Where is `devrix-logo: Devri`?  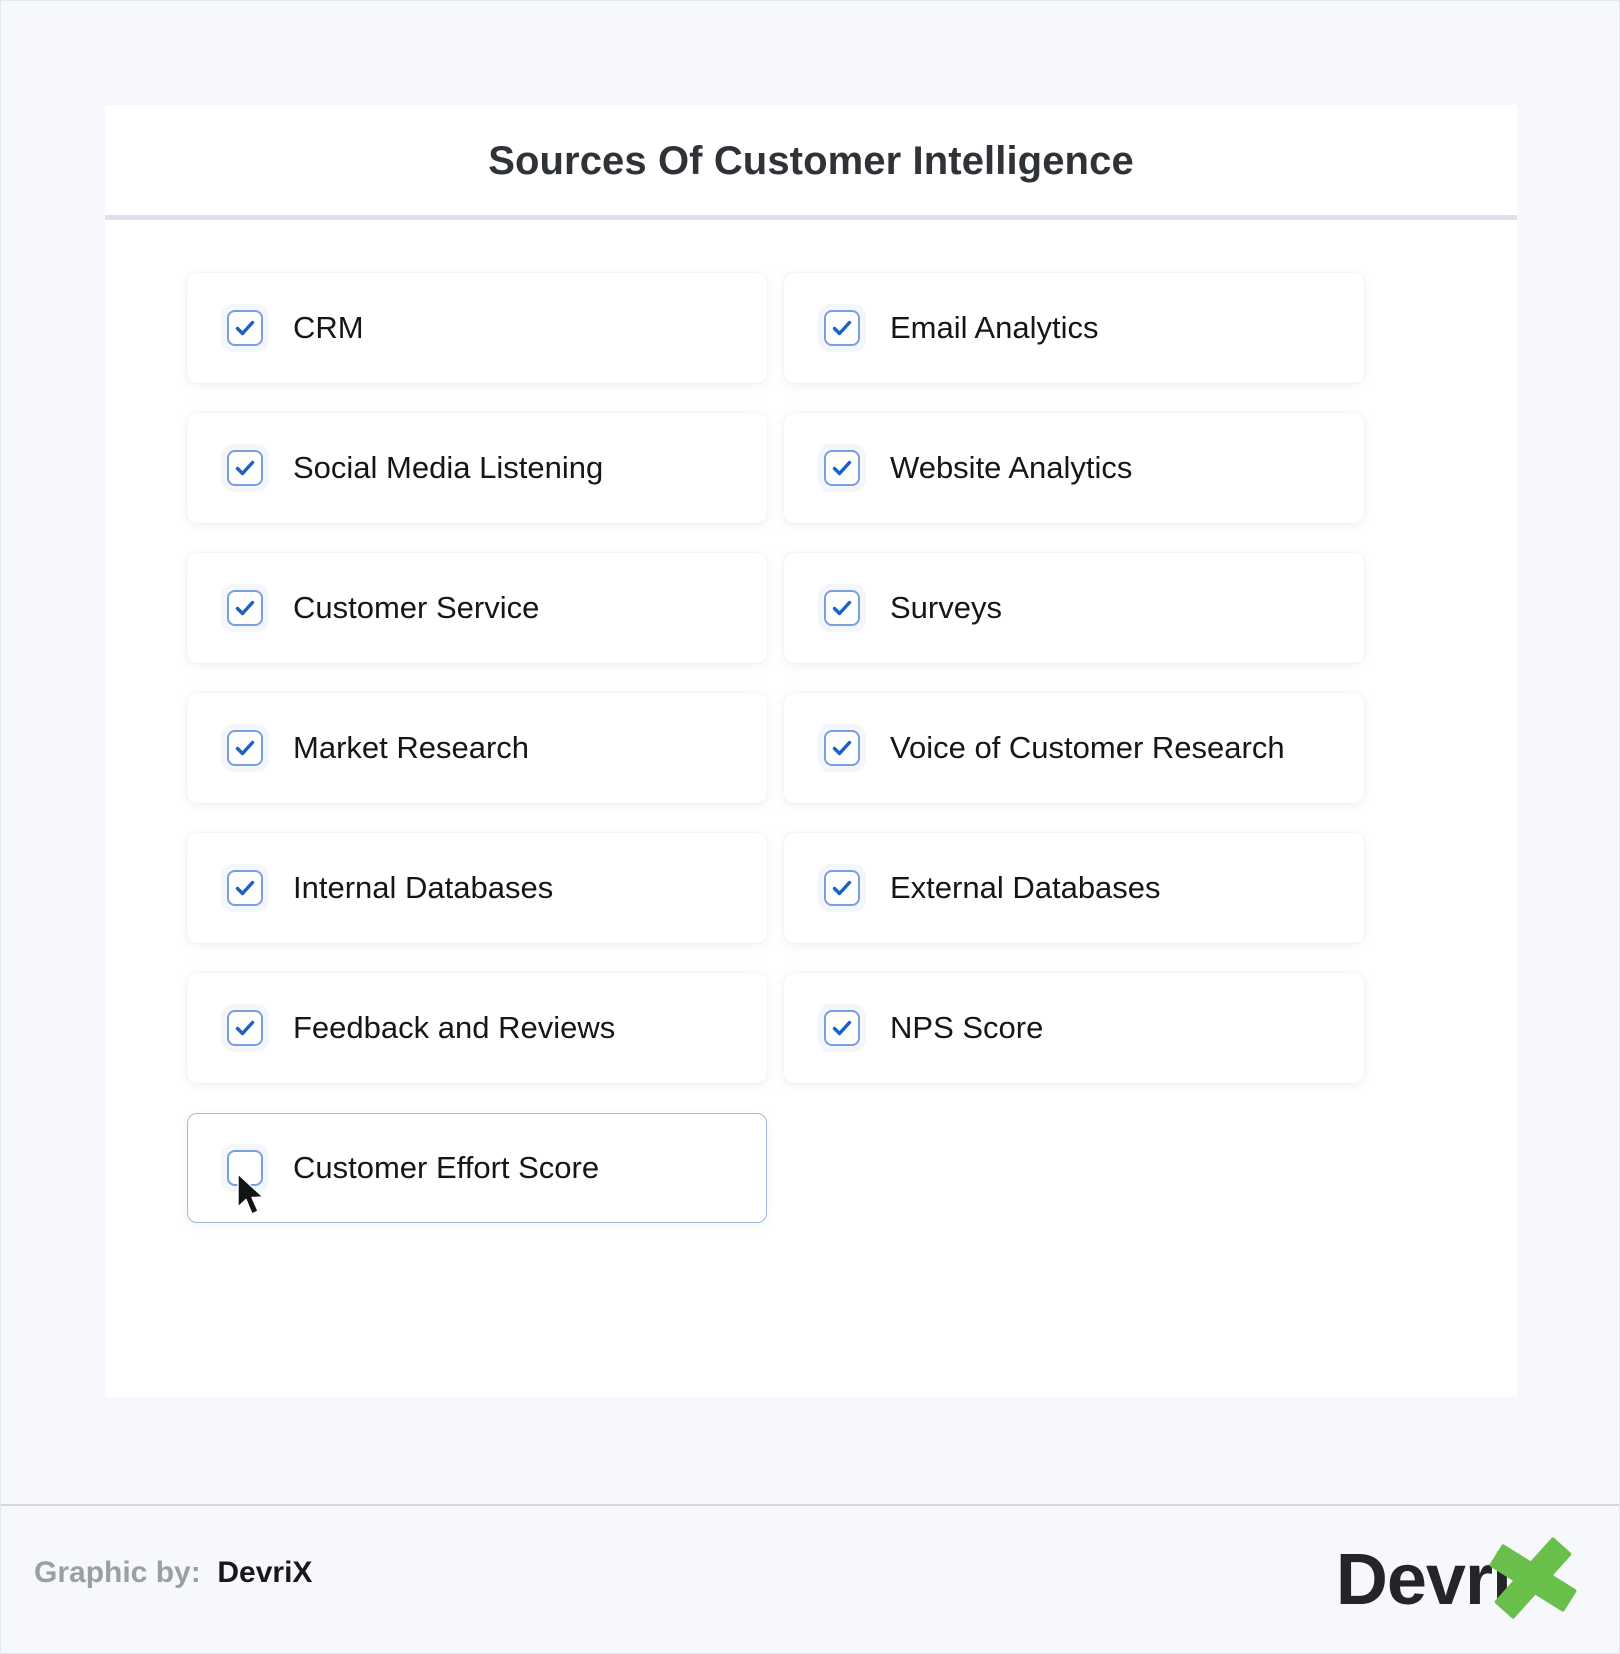
devrix-logo: Devri is located at coordinates (1422, 1580).